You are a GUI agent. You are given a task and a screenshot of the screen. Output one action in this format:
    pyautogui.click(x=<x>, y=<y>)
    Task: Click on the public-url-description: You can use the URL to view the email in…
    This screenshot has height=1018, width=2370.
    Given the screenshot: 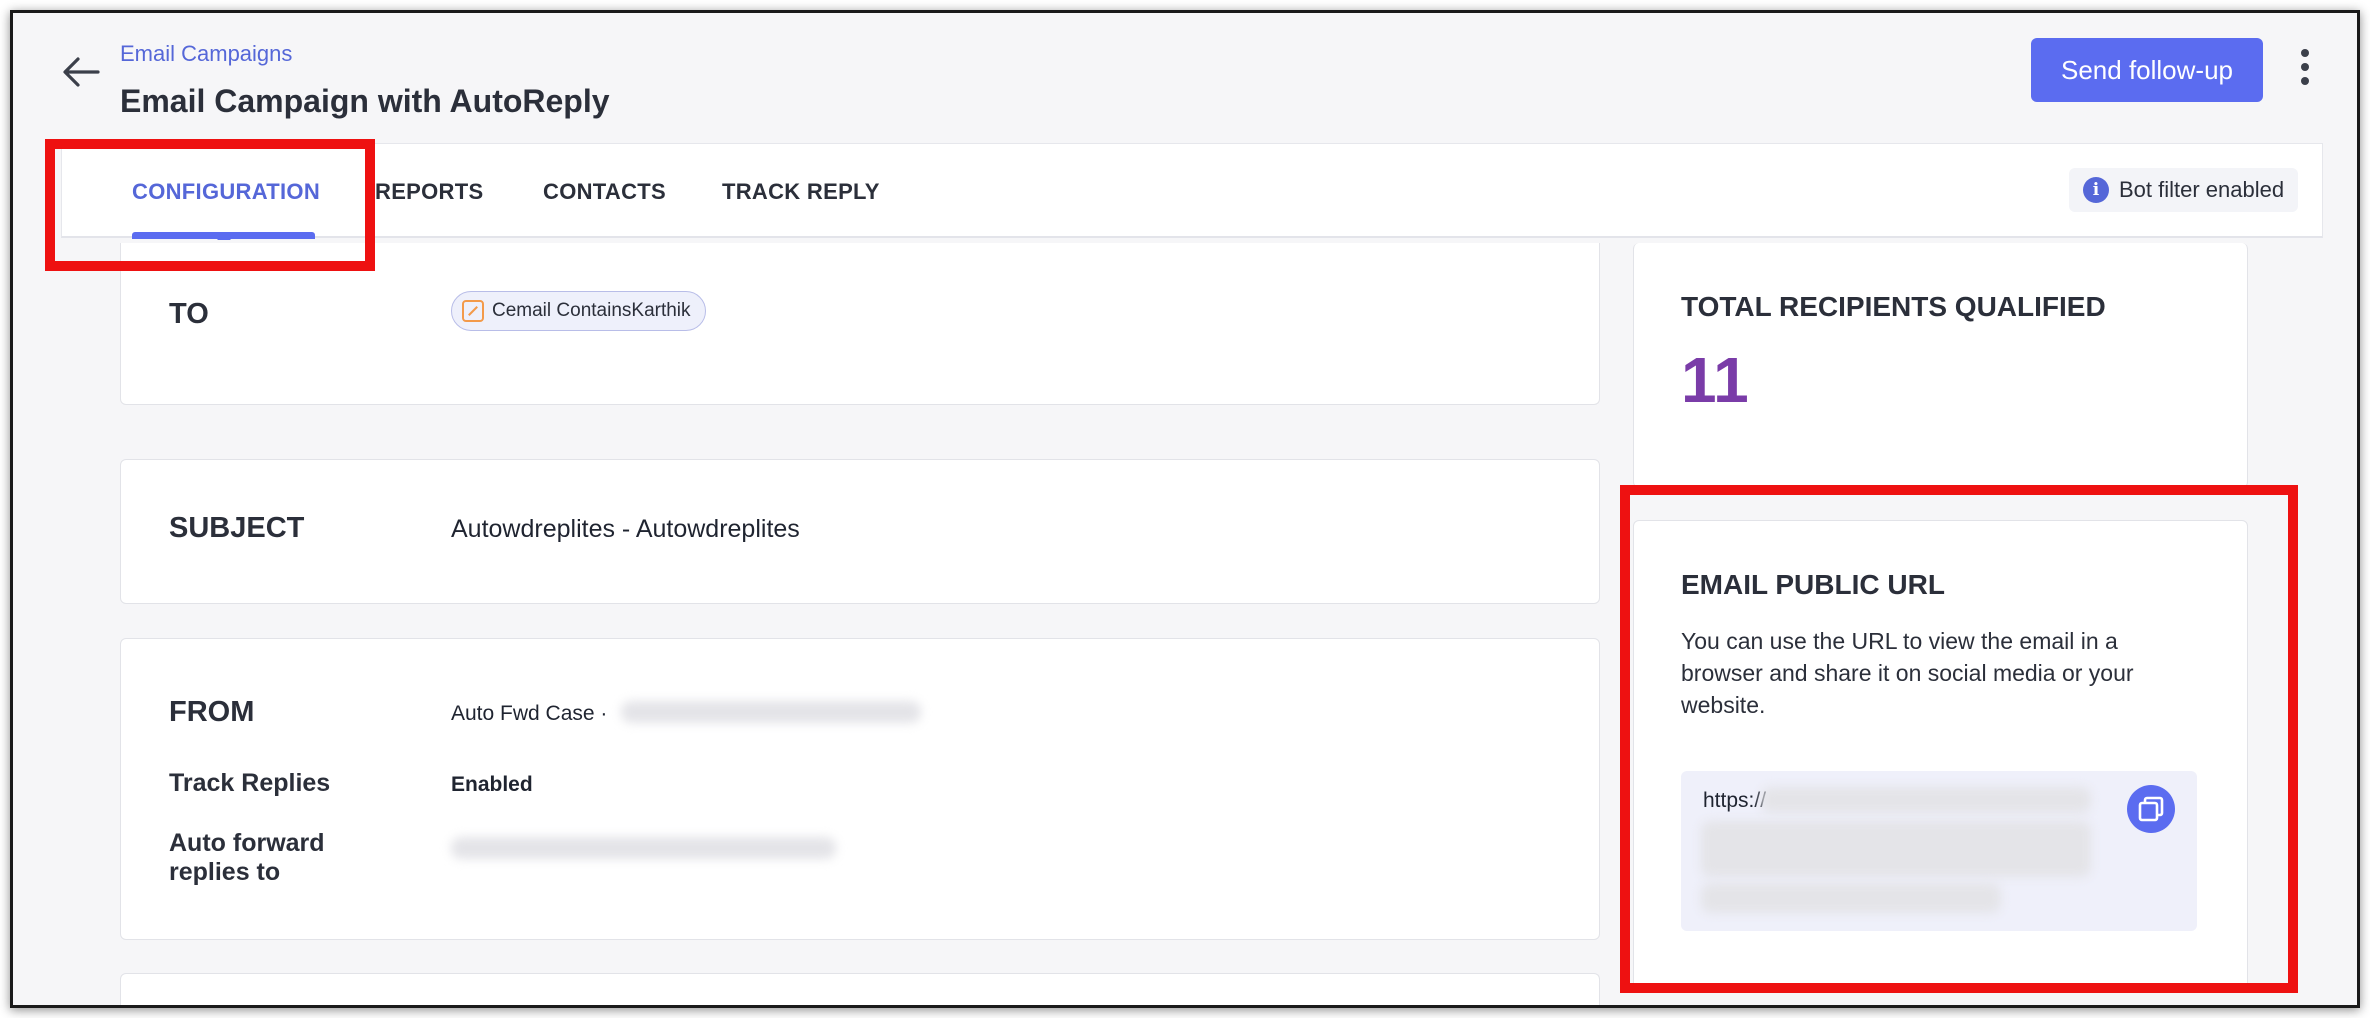 What is the action you would take?
    pyautogui.click(x=1907, y=673)
    